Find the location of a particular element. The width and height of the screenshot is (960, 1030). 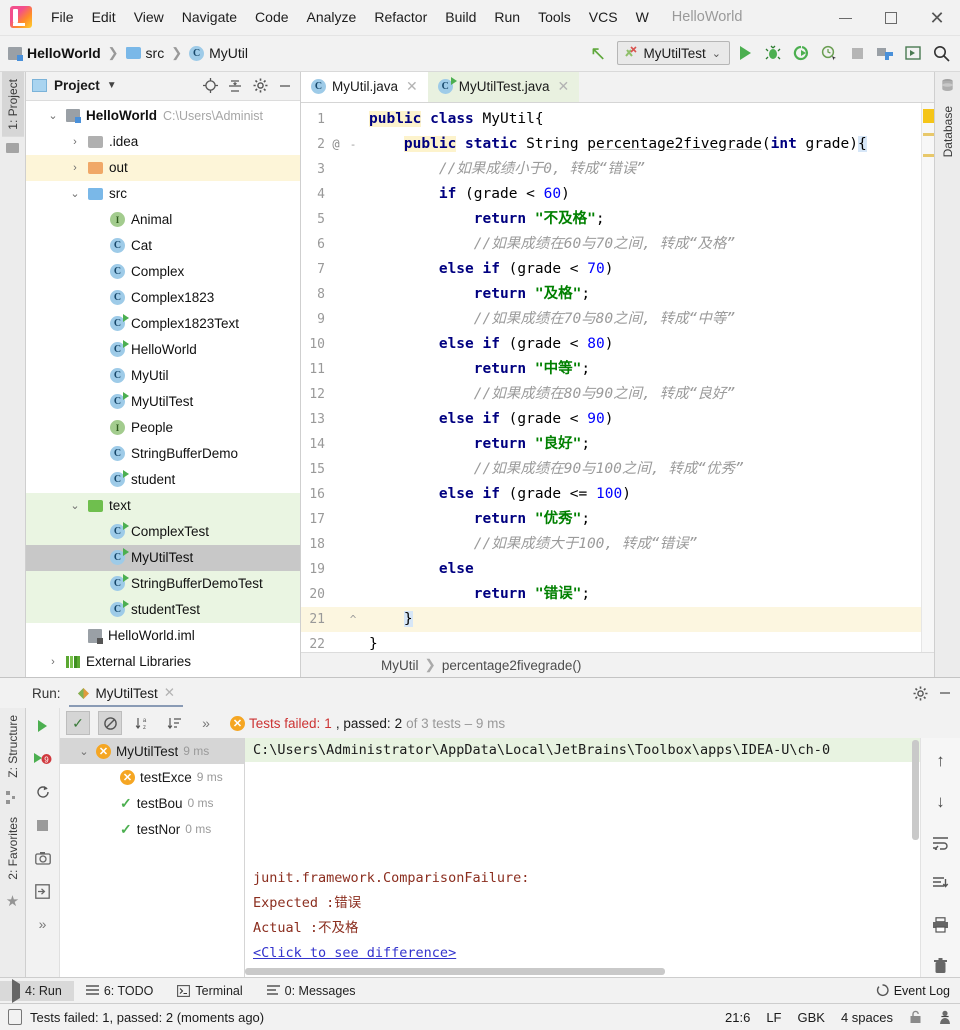

editor-gutter: 1 2 @ -3 4 5 6 7 8 9 10 11 12 13 14 15 16 17 18 19 20 21 ^ 22 is located at coordinates (335, 377).